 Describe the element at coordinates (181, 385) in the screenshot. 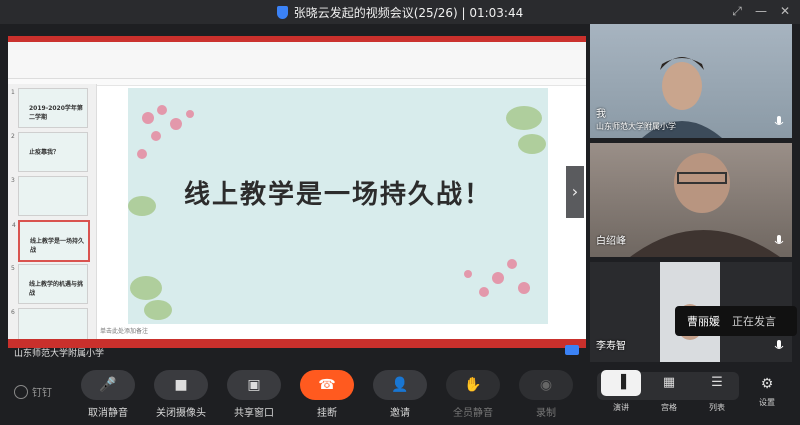

I see `camera-icon: ■` at that location.